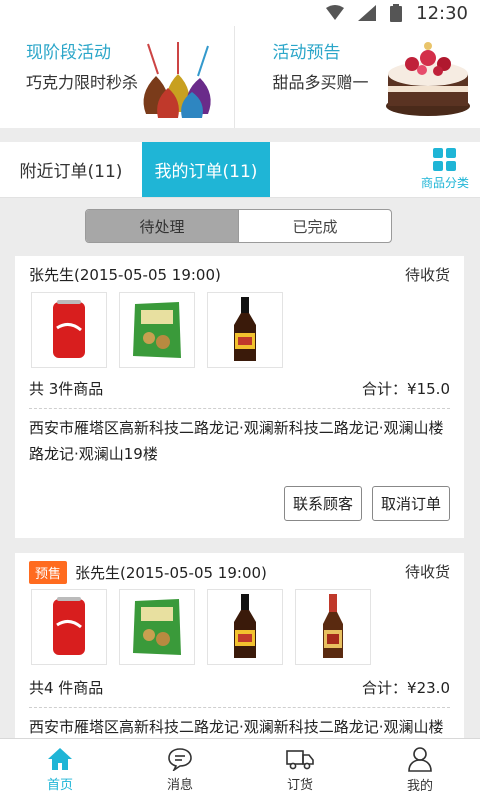 This screenshot has width=480, height=800. Describe the element at coordinates (410, 503) in the screenshot. I see `cancel-order-button: 取消订单` at that location.